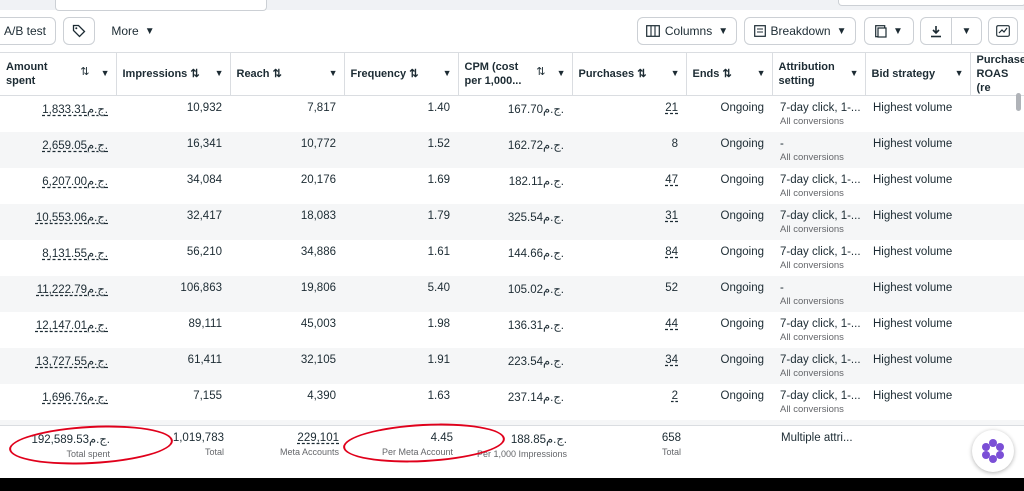  What do you see at coordinates (401, 74) in the screenshot?
I see `column-header-frequency: Frequency ⇅ ▼` at bounding box center [401, 74].